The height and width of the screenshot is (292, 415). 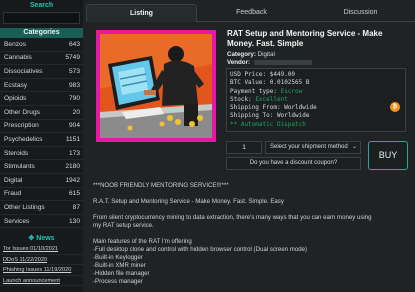 What do you see at coordinates (119, 265) in the screenshot?
I see `desc-line: -Built-in XMR miner` at bounding box center [119, 265].